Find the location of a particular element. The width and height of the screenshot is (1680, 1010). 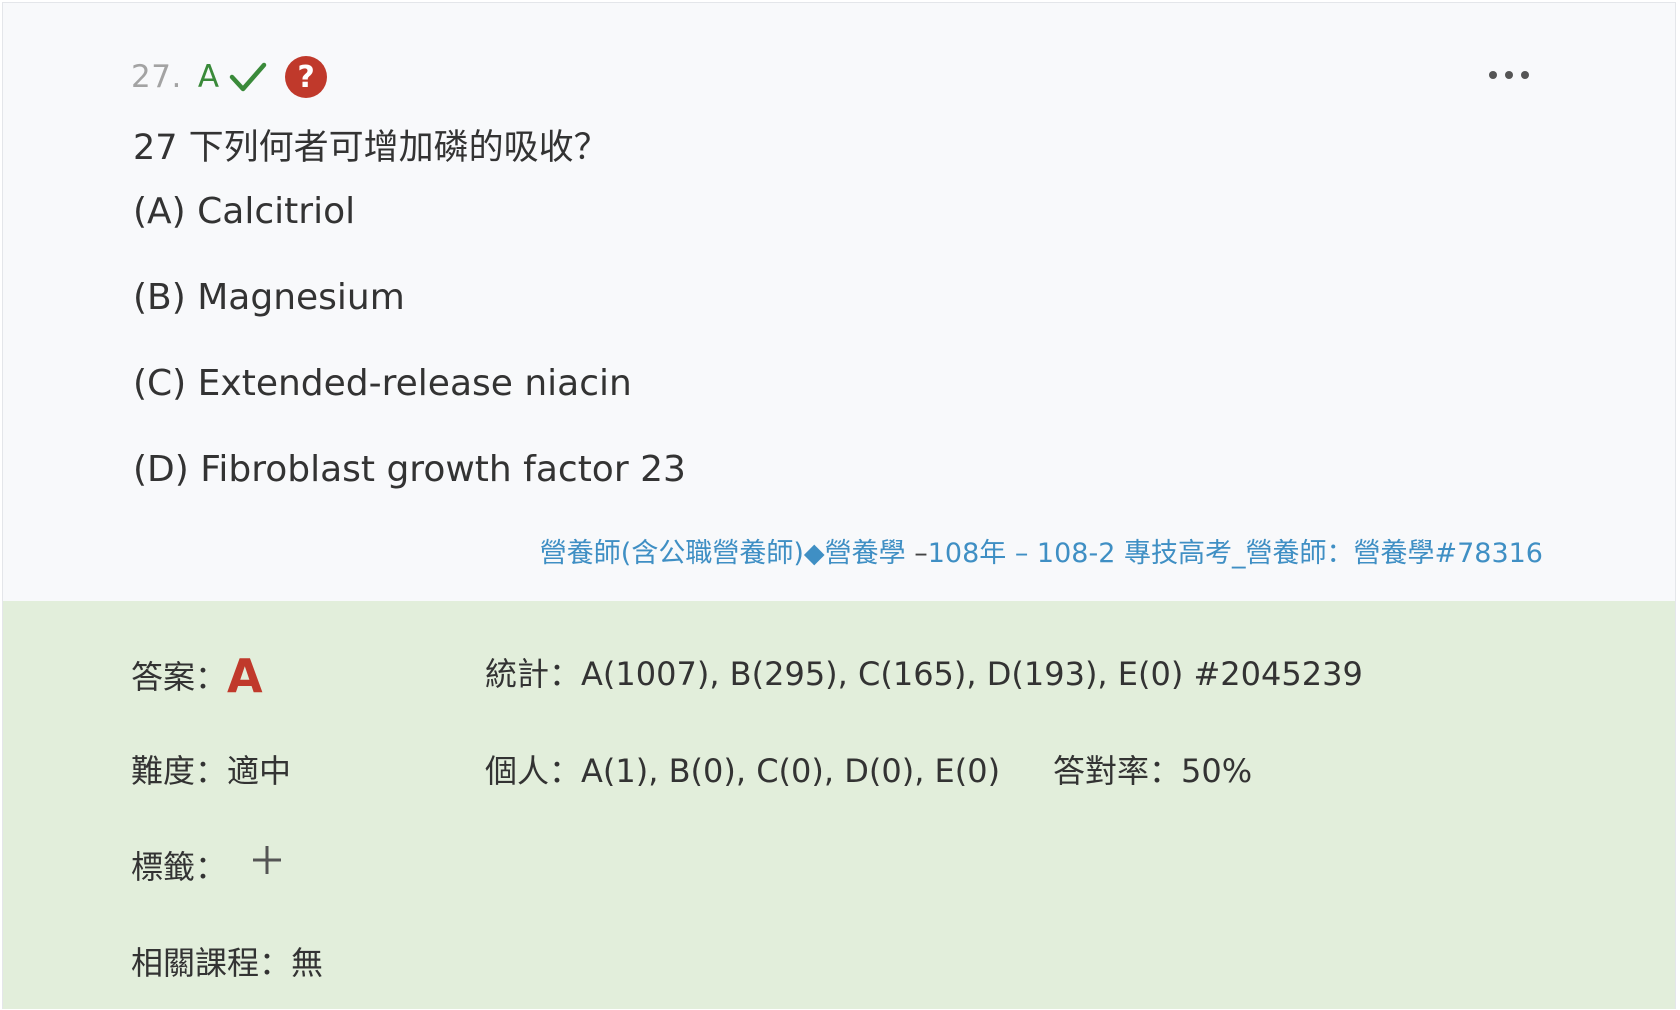

difficulty-label: 難度： is located at coordinates (179, 771).